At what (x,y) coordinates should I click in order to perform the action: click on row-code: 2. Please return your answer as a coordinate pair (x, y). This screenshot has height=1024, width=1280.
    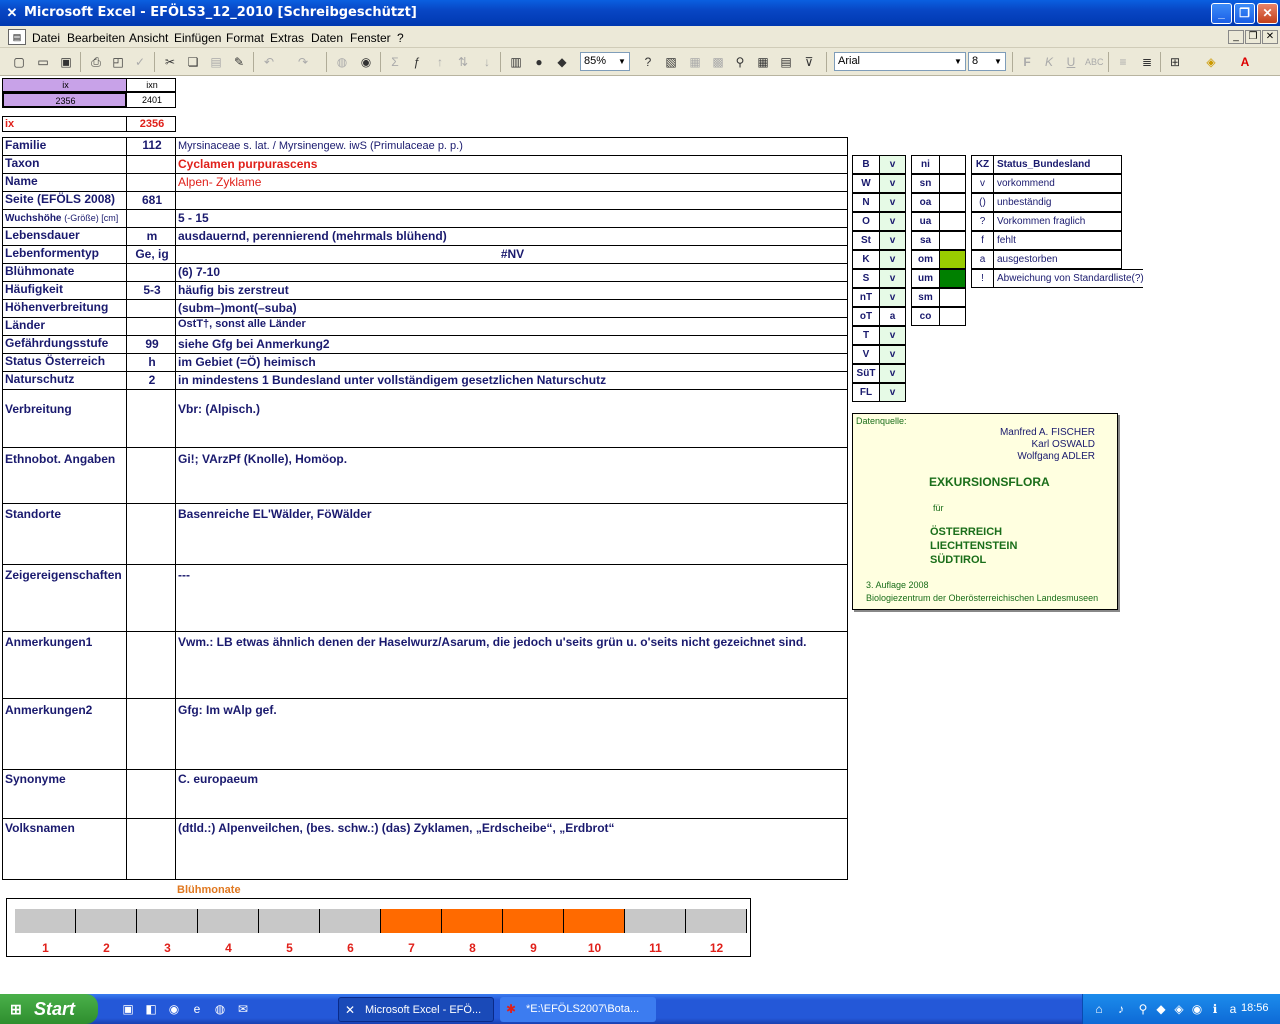
    Looking at the image, I should click on (151, 380).